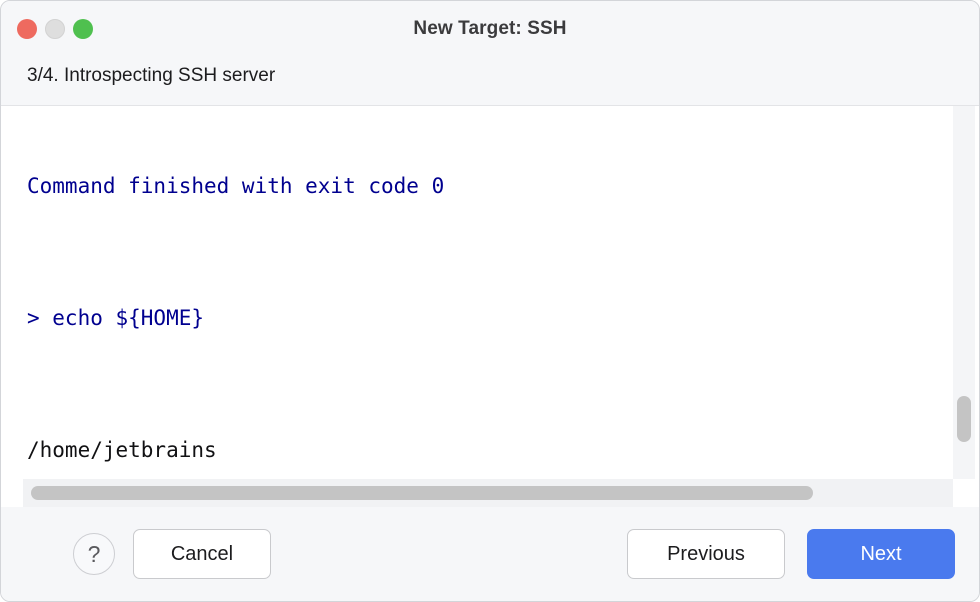 The image size is (980, 602). What do you see at coordinates (94, 554) in the screenshot?
I see `help-icon: ?` at bounding box center [94, 554].